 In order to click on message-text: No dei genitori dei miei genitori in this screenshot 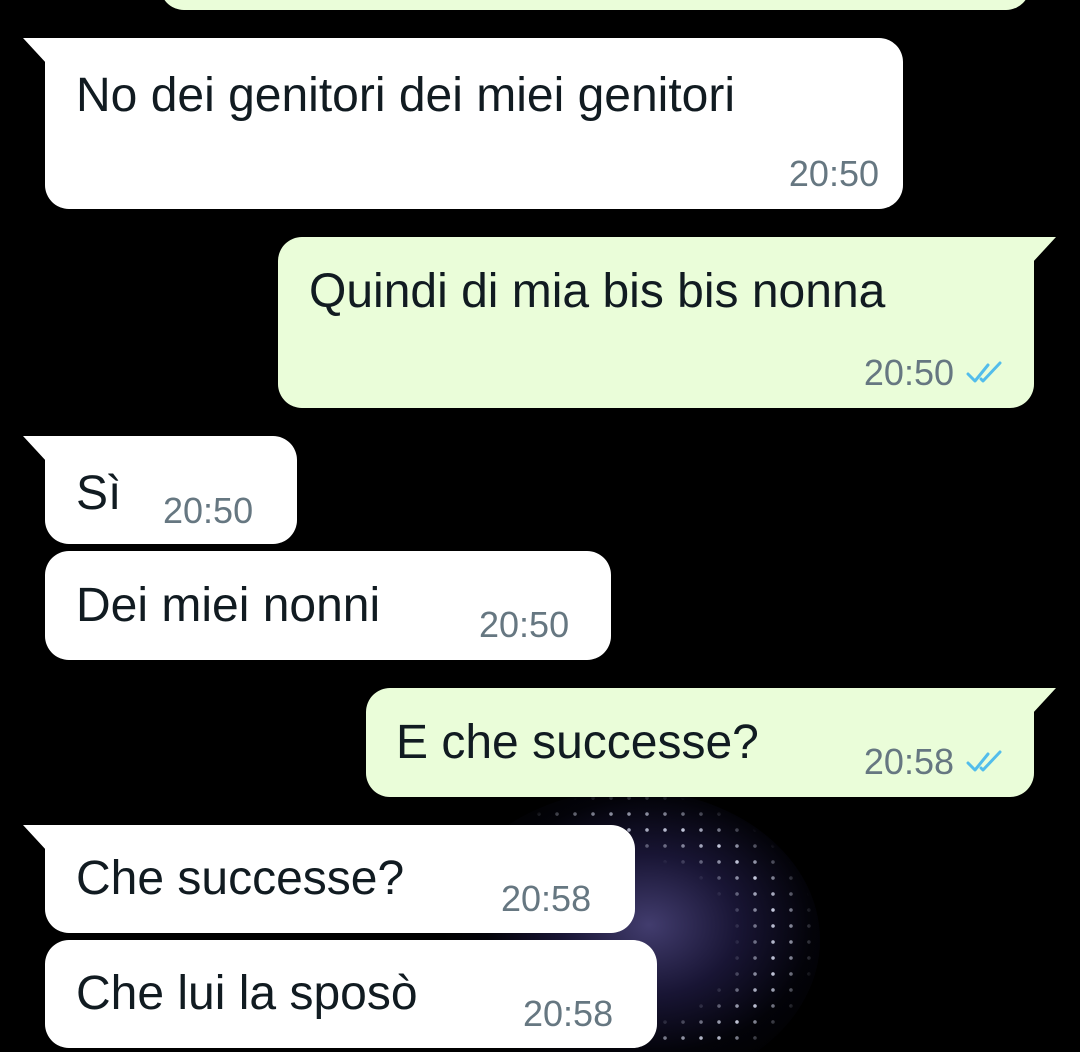, I will do `click(406, 95)`.